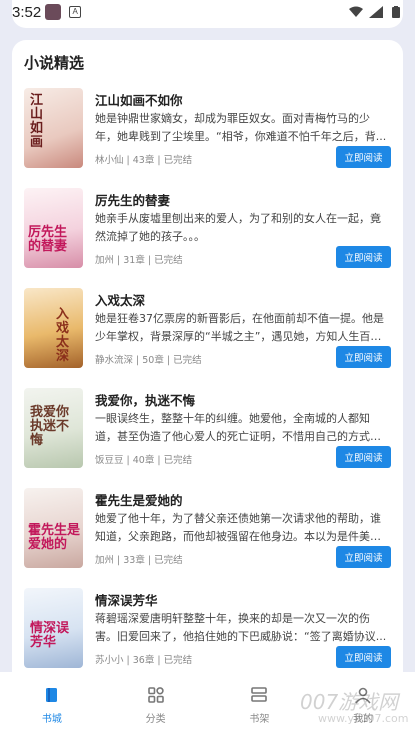 The image size is (415, 737). I want to click on battery-icon, so click(396, 12).